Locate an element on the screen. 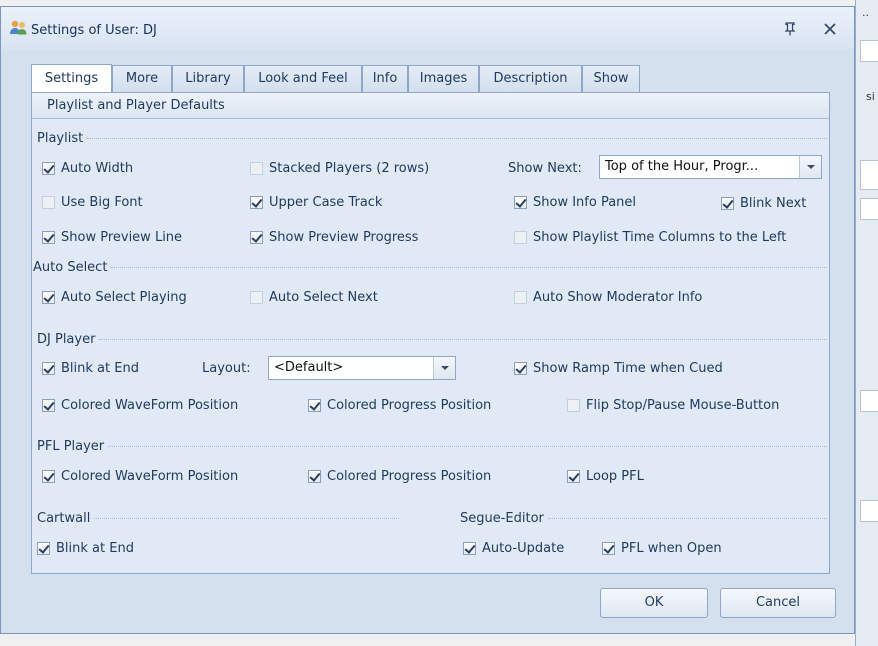 The width and height of the screenshot is (878, 646). upper-case-track-checkbox: Upper Case Track is located at coordinates (316, 202).